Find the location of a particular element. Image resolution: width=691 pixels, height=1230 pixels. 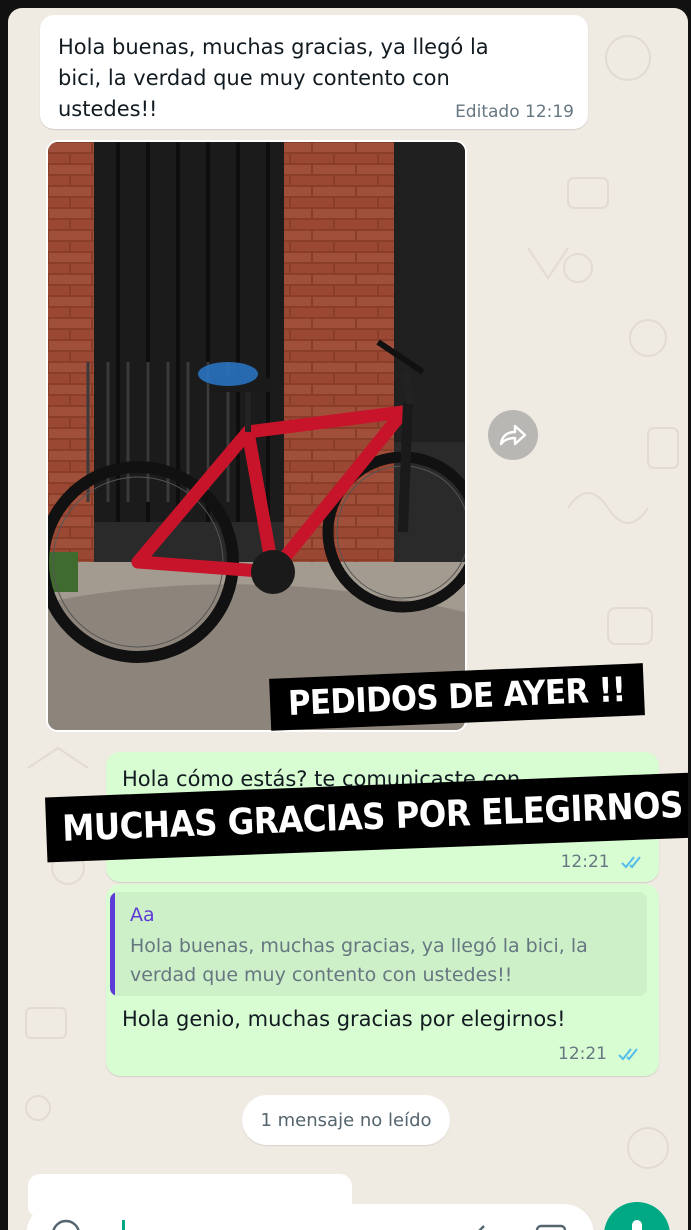

mic-icon is located at coordinates (637, 1225).